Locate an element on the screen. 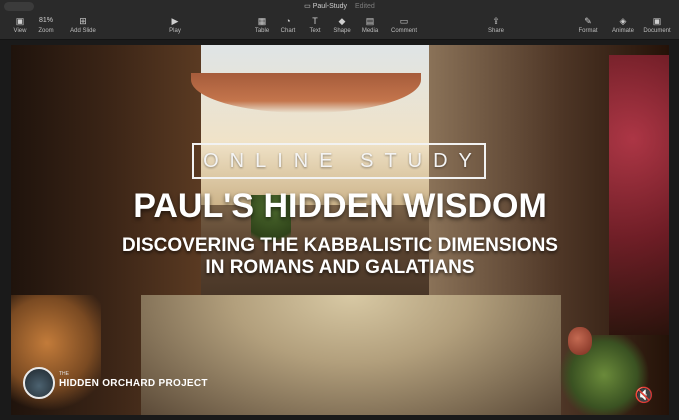 The width and height of the screenshot is (679, 420). hidden-orchard-logo: THE HIDDEN ORCHARD PROJECT is located at coordinates (115, 384).